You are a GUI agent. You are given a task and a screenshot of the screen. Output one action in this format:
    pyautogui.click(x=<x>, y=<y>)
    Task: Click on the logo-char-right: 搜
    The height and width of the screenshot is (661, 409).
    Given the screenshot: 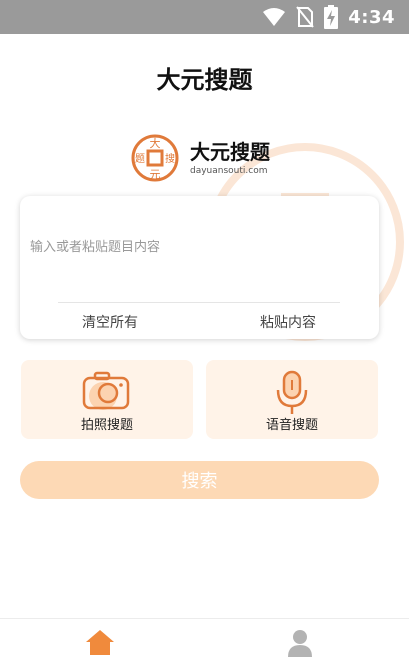 What is the action you would take?
    pyautogui.click(x=170, y=158)
    